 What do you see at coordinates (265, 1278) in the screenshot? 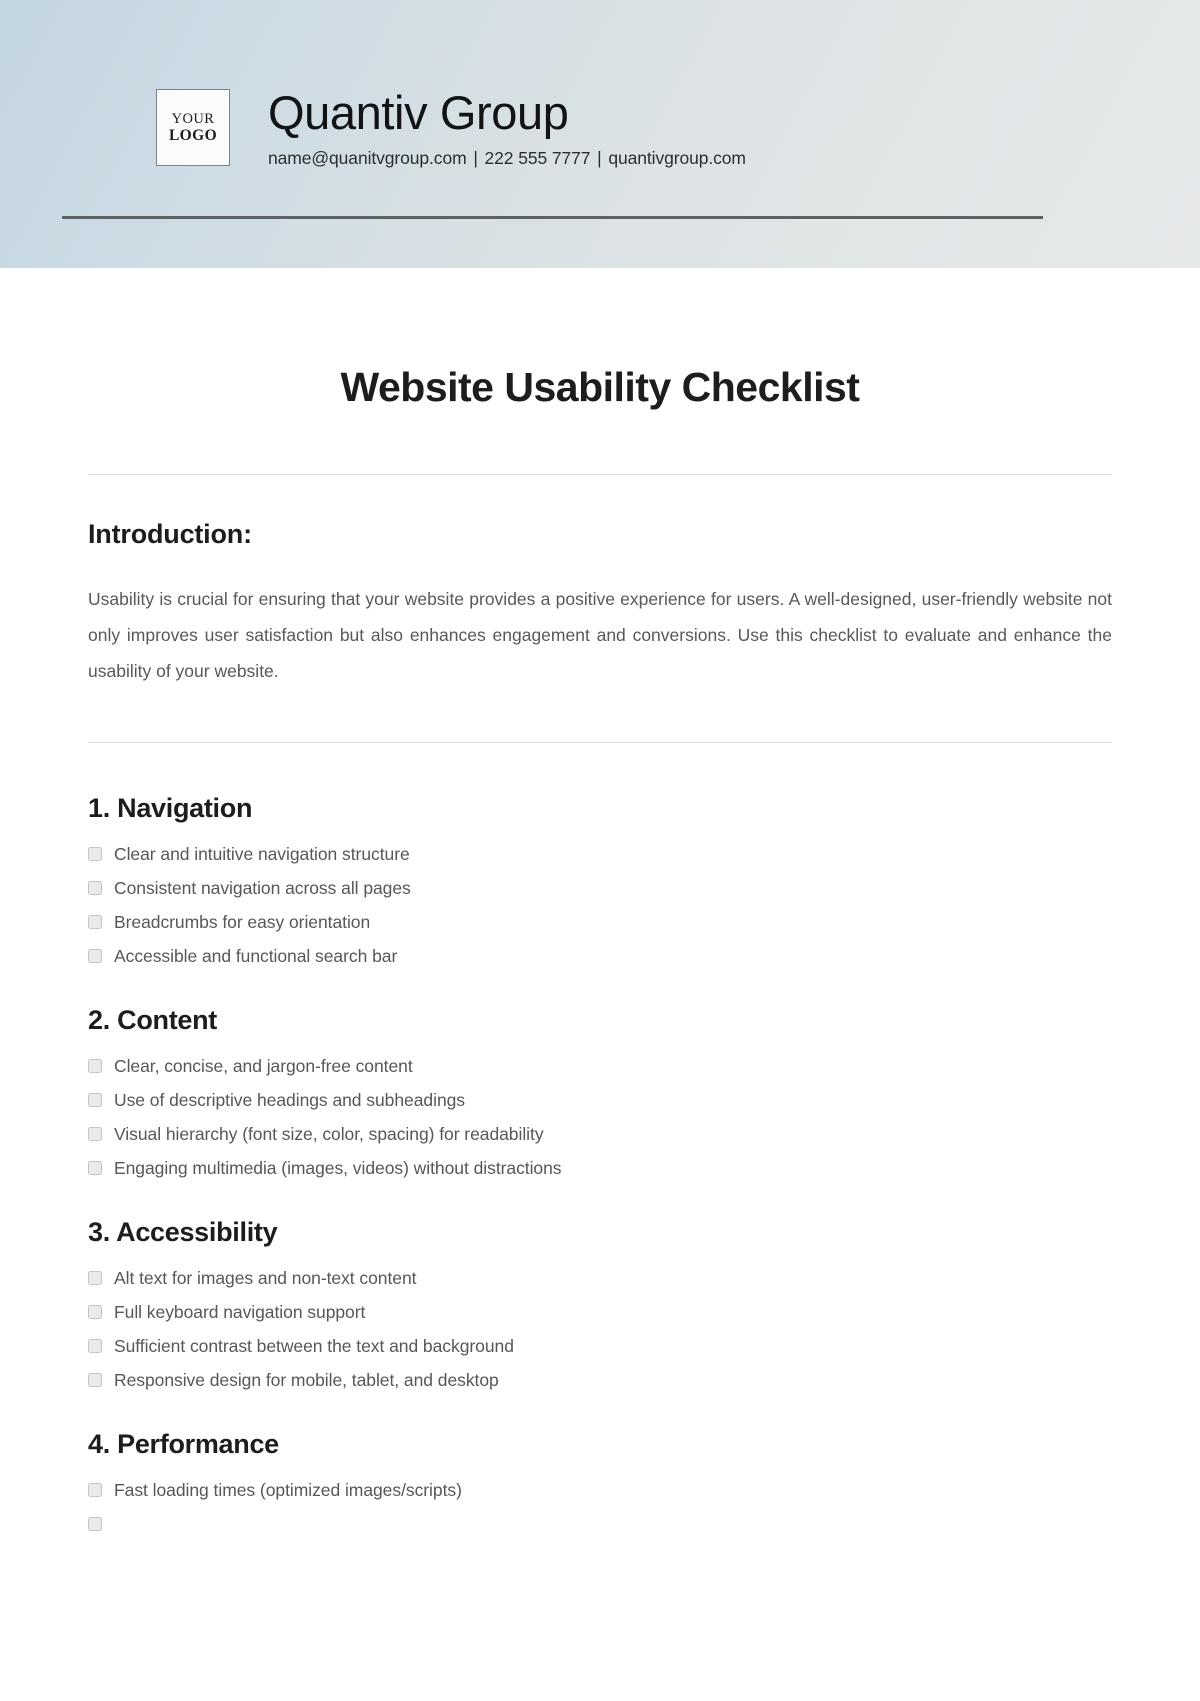
I see `checklist-item-label: Alt text for images and non-text content` at bounding box center [265, 1278].